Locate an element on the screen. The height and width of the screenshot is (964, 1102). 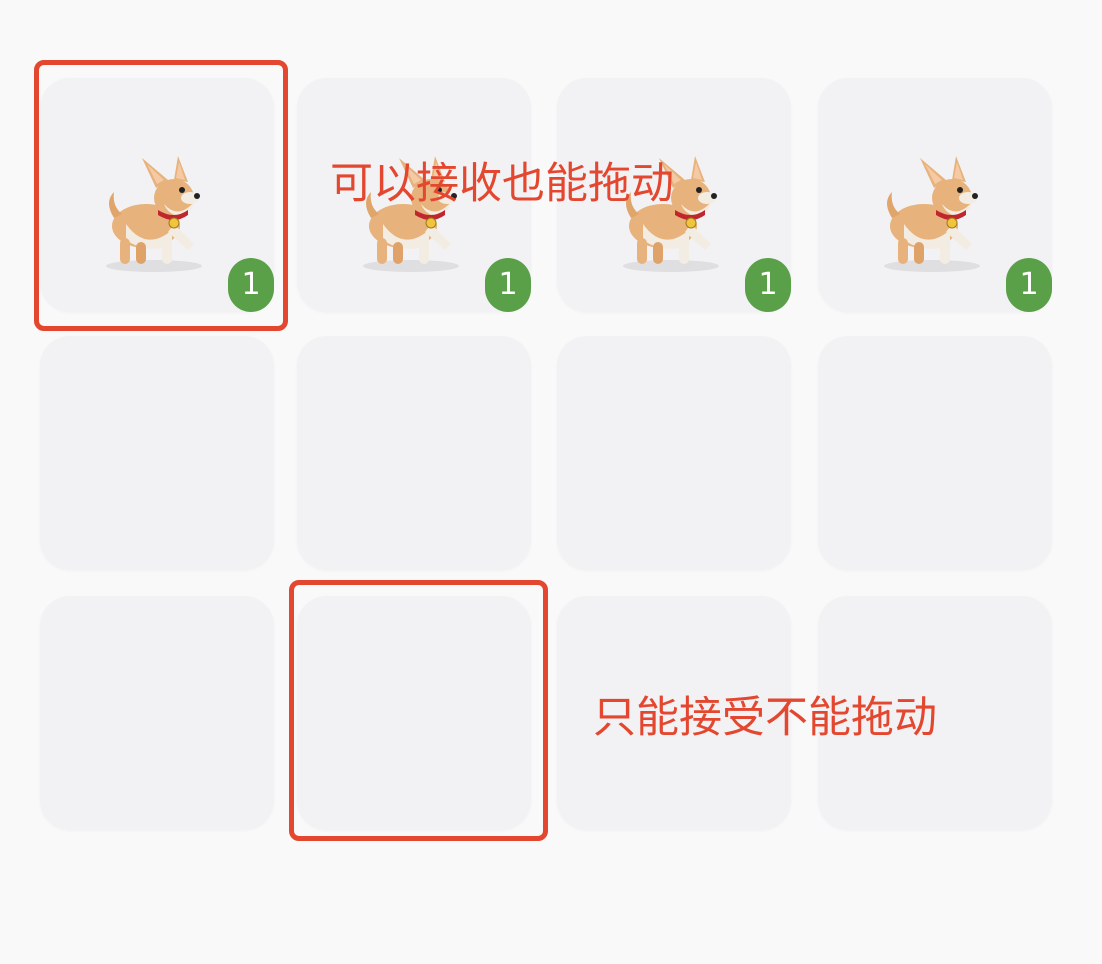
highlight-draggable-slot is located at coordinates (161, 195).